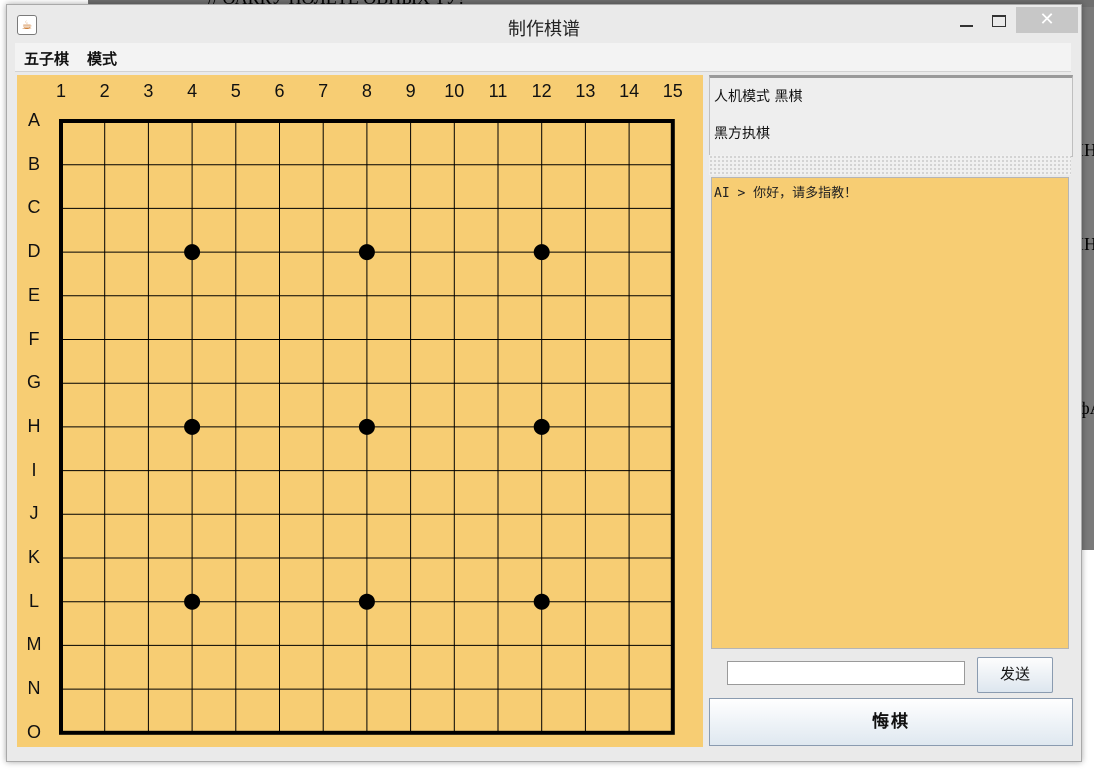  Describe the element at coordinates (891, 116) in the screenshot. I see `status-panel: 人机模式 黑棋 黑方执棋` at that location.